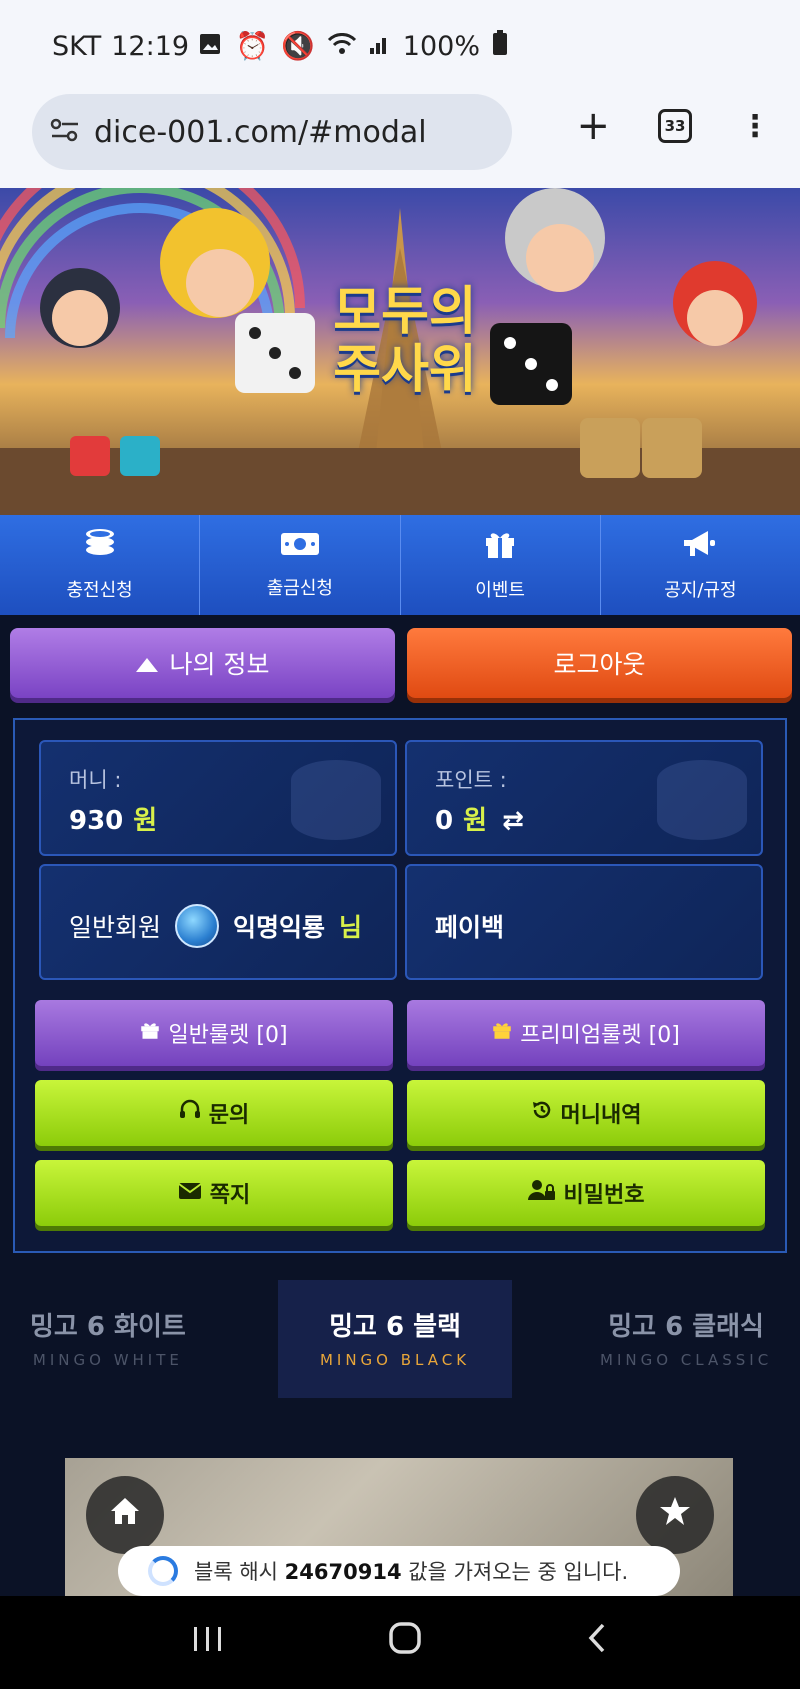 Image resolution: width=800 pixels, height=1689 pixels. I want to click on money-value-row: 930 원, so click(113, 818).